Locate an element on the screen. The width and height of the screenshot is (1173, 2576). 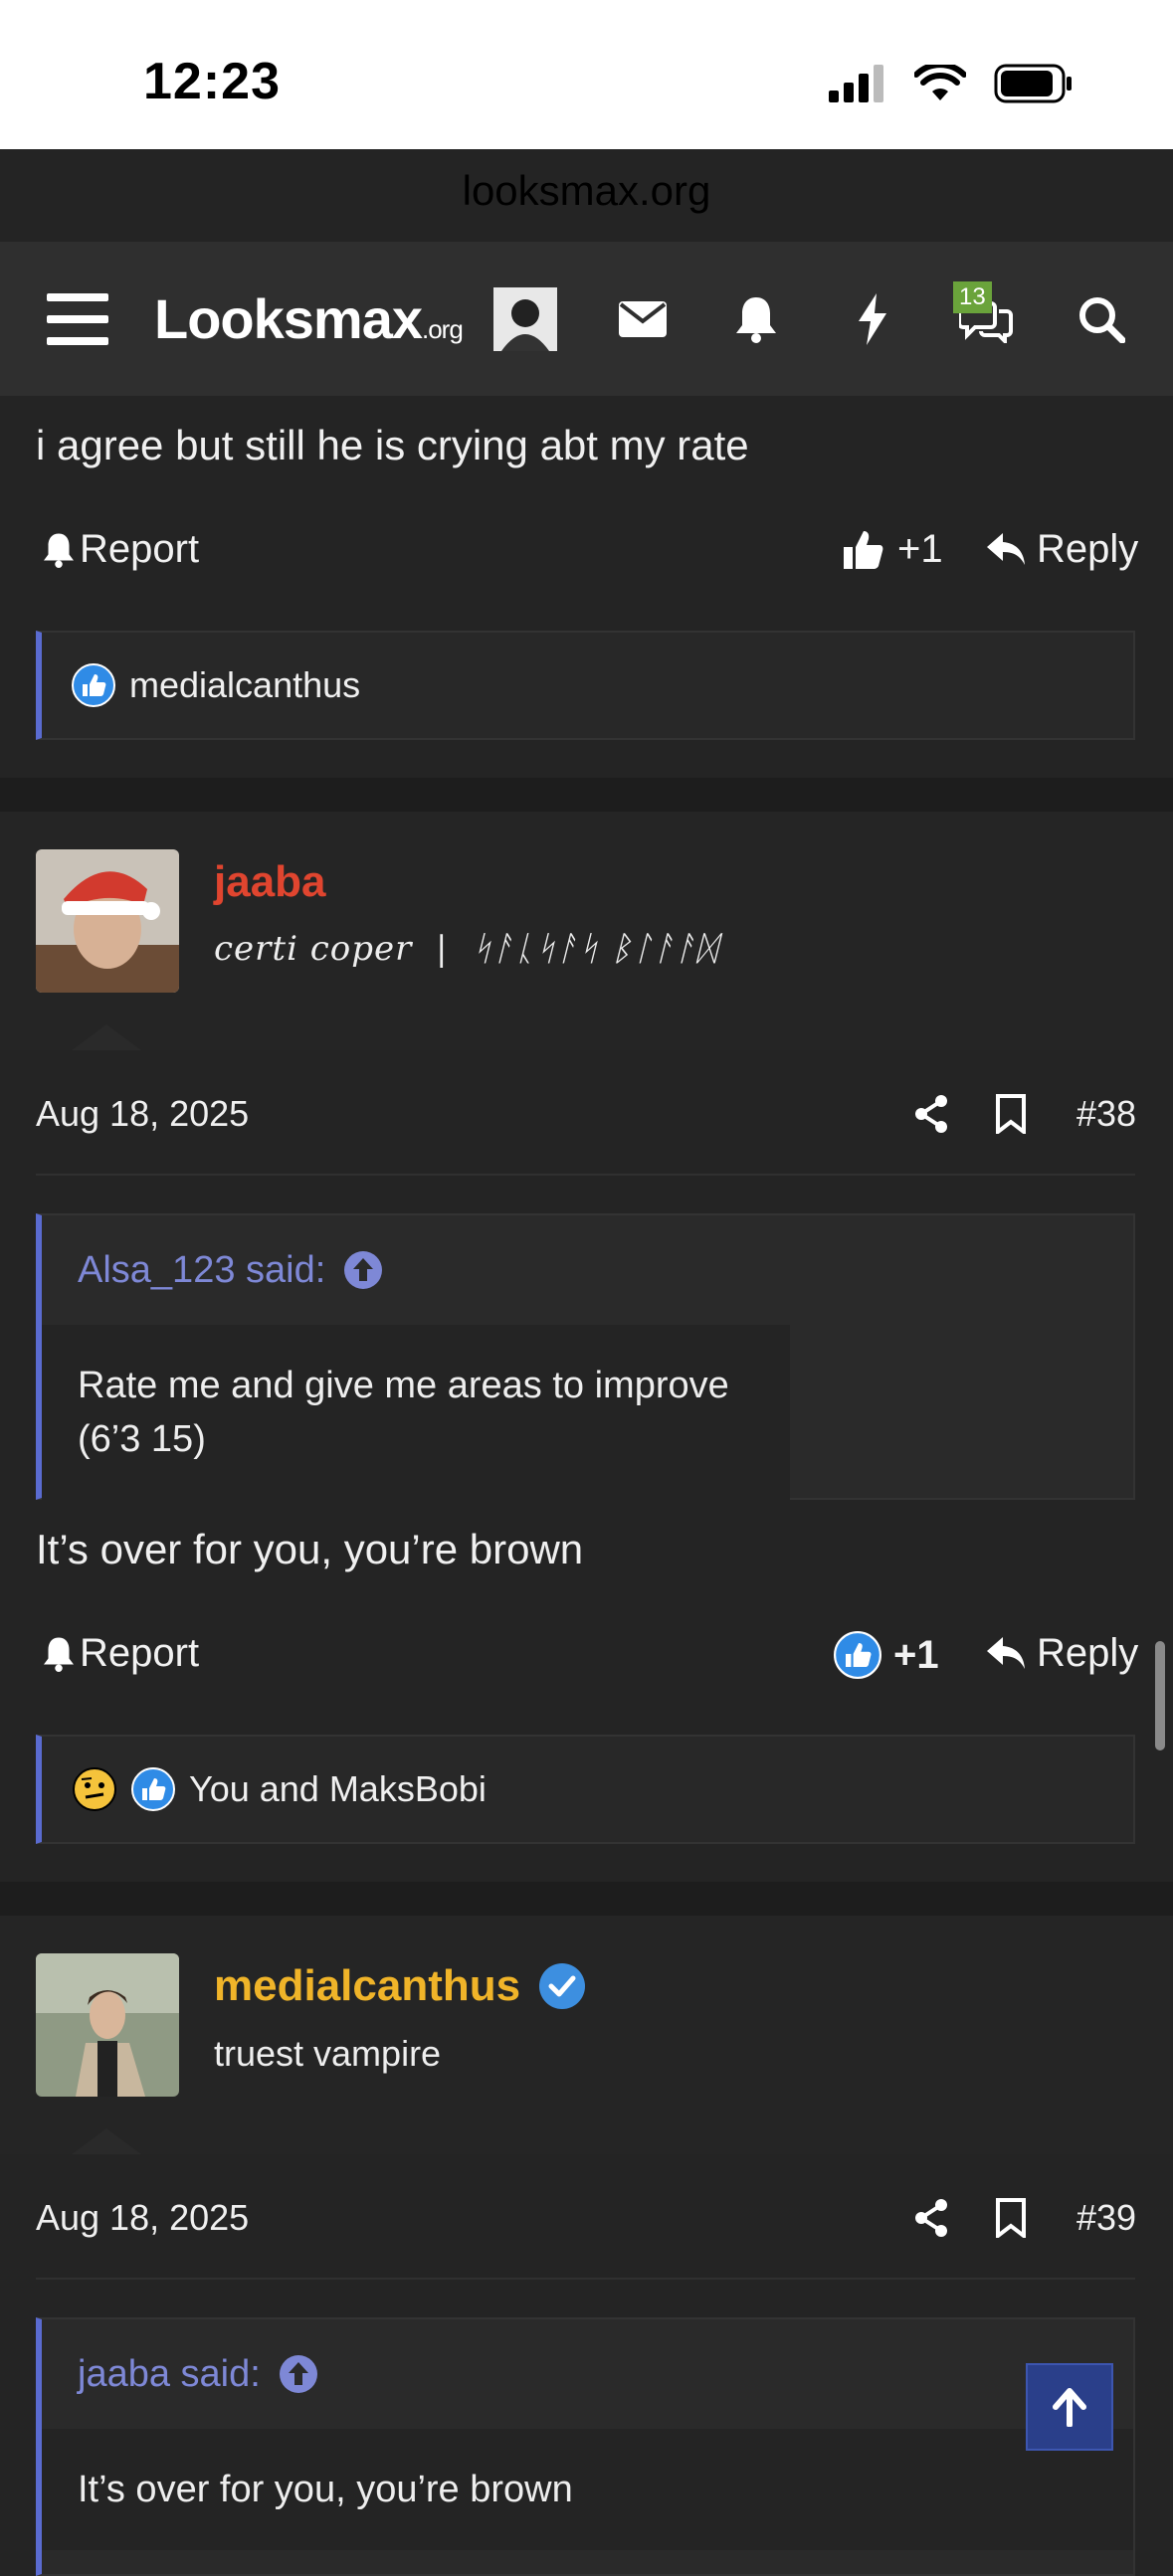
post-number: #38 is located at coordinates (1106, 1114).